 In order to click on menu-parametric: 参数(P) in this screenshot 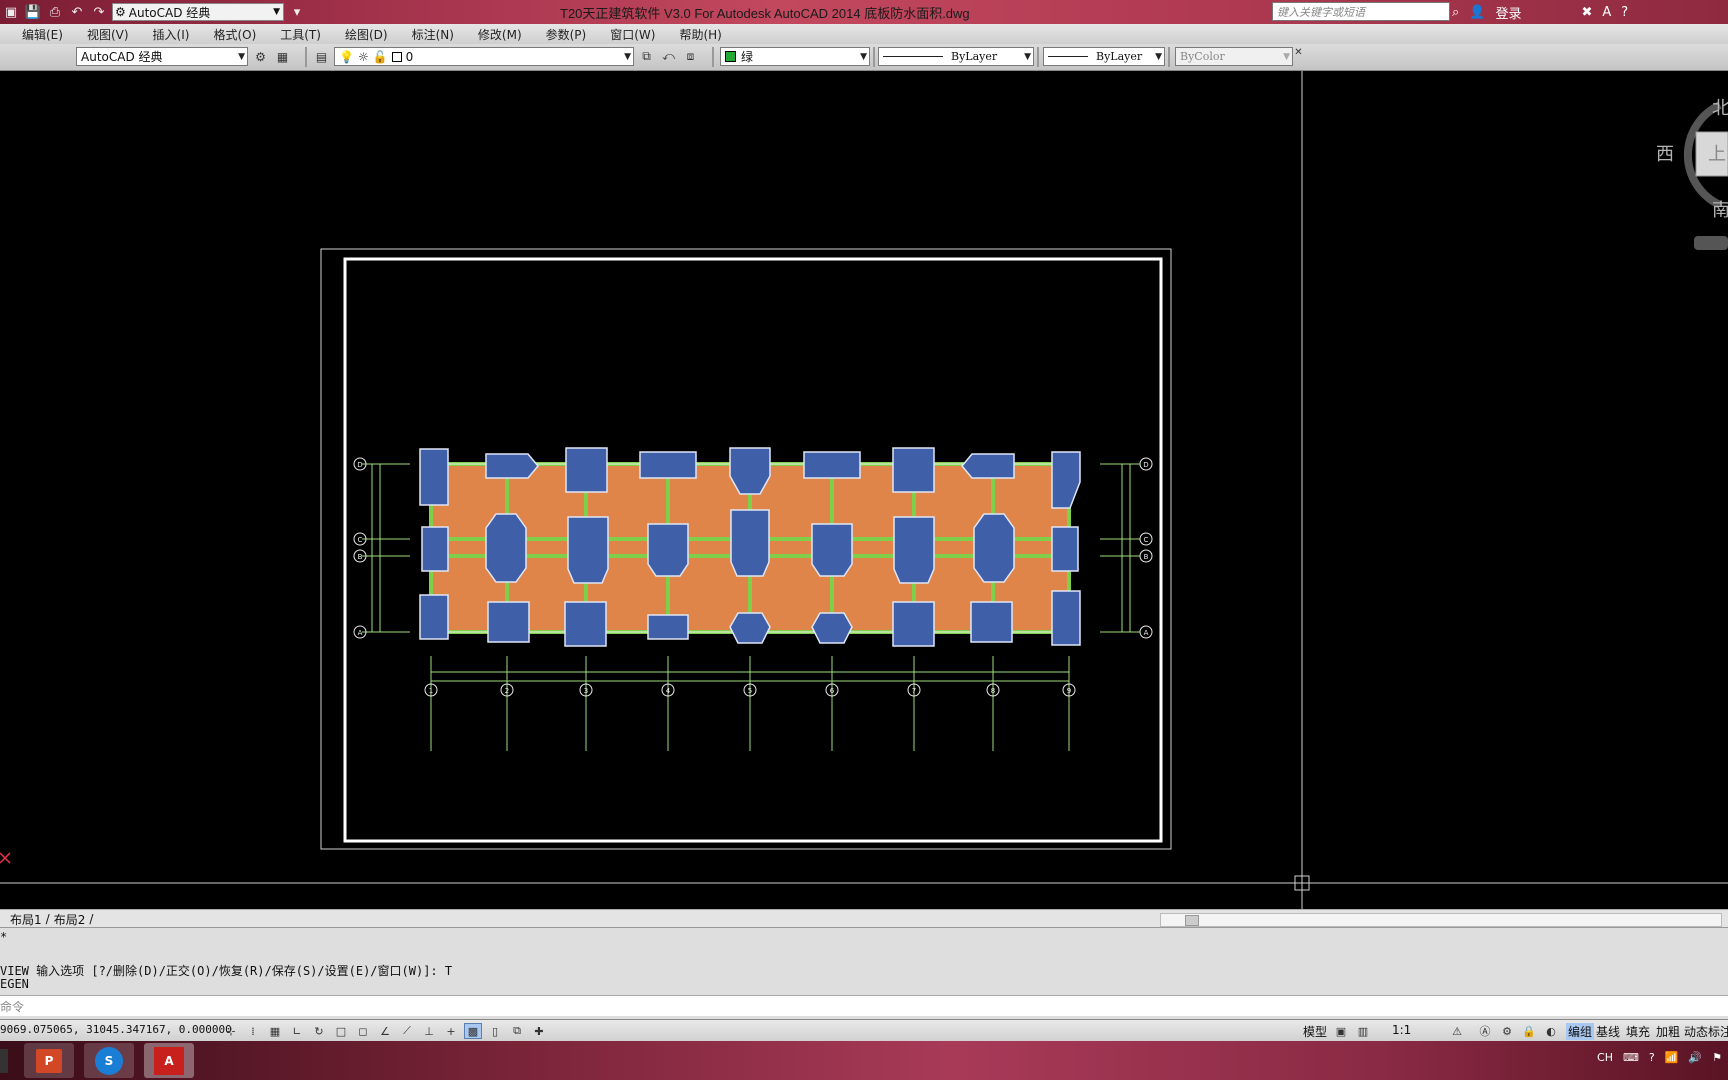, I will do `click(566, 34)`.